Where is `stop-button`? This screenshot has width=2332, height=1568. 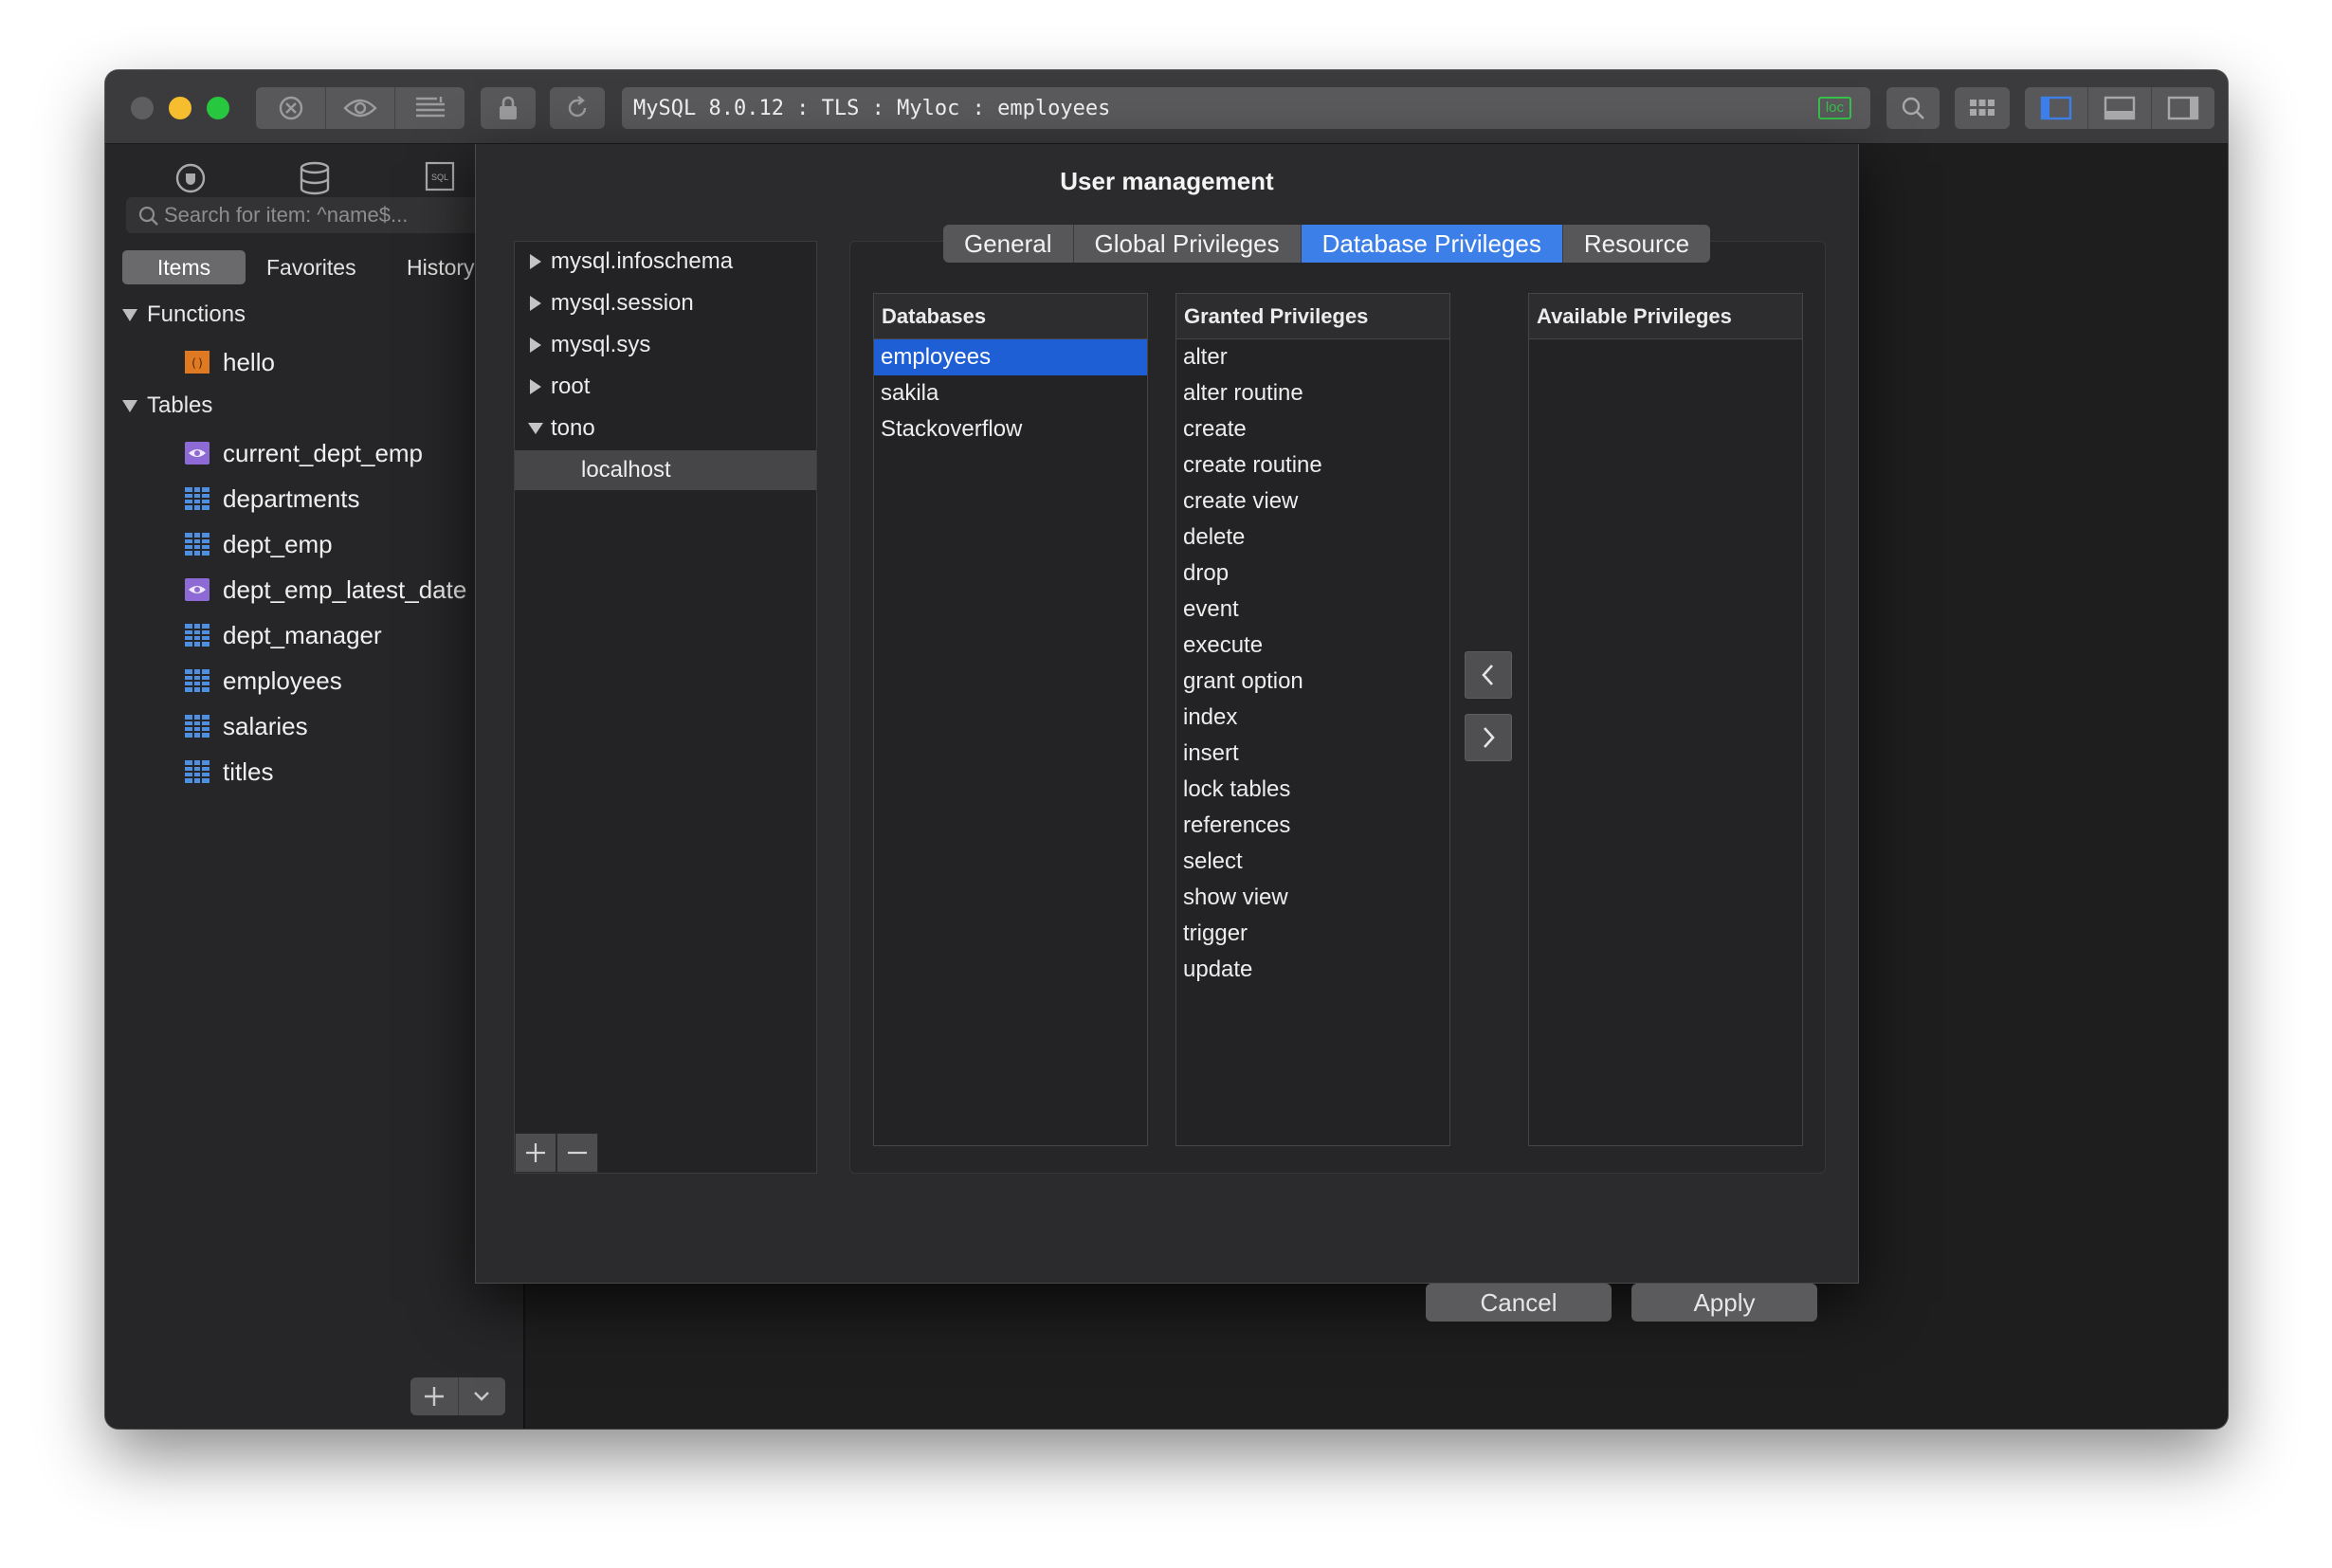 stop-button is located at coordinates (291, 108).